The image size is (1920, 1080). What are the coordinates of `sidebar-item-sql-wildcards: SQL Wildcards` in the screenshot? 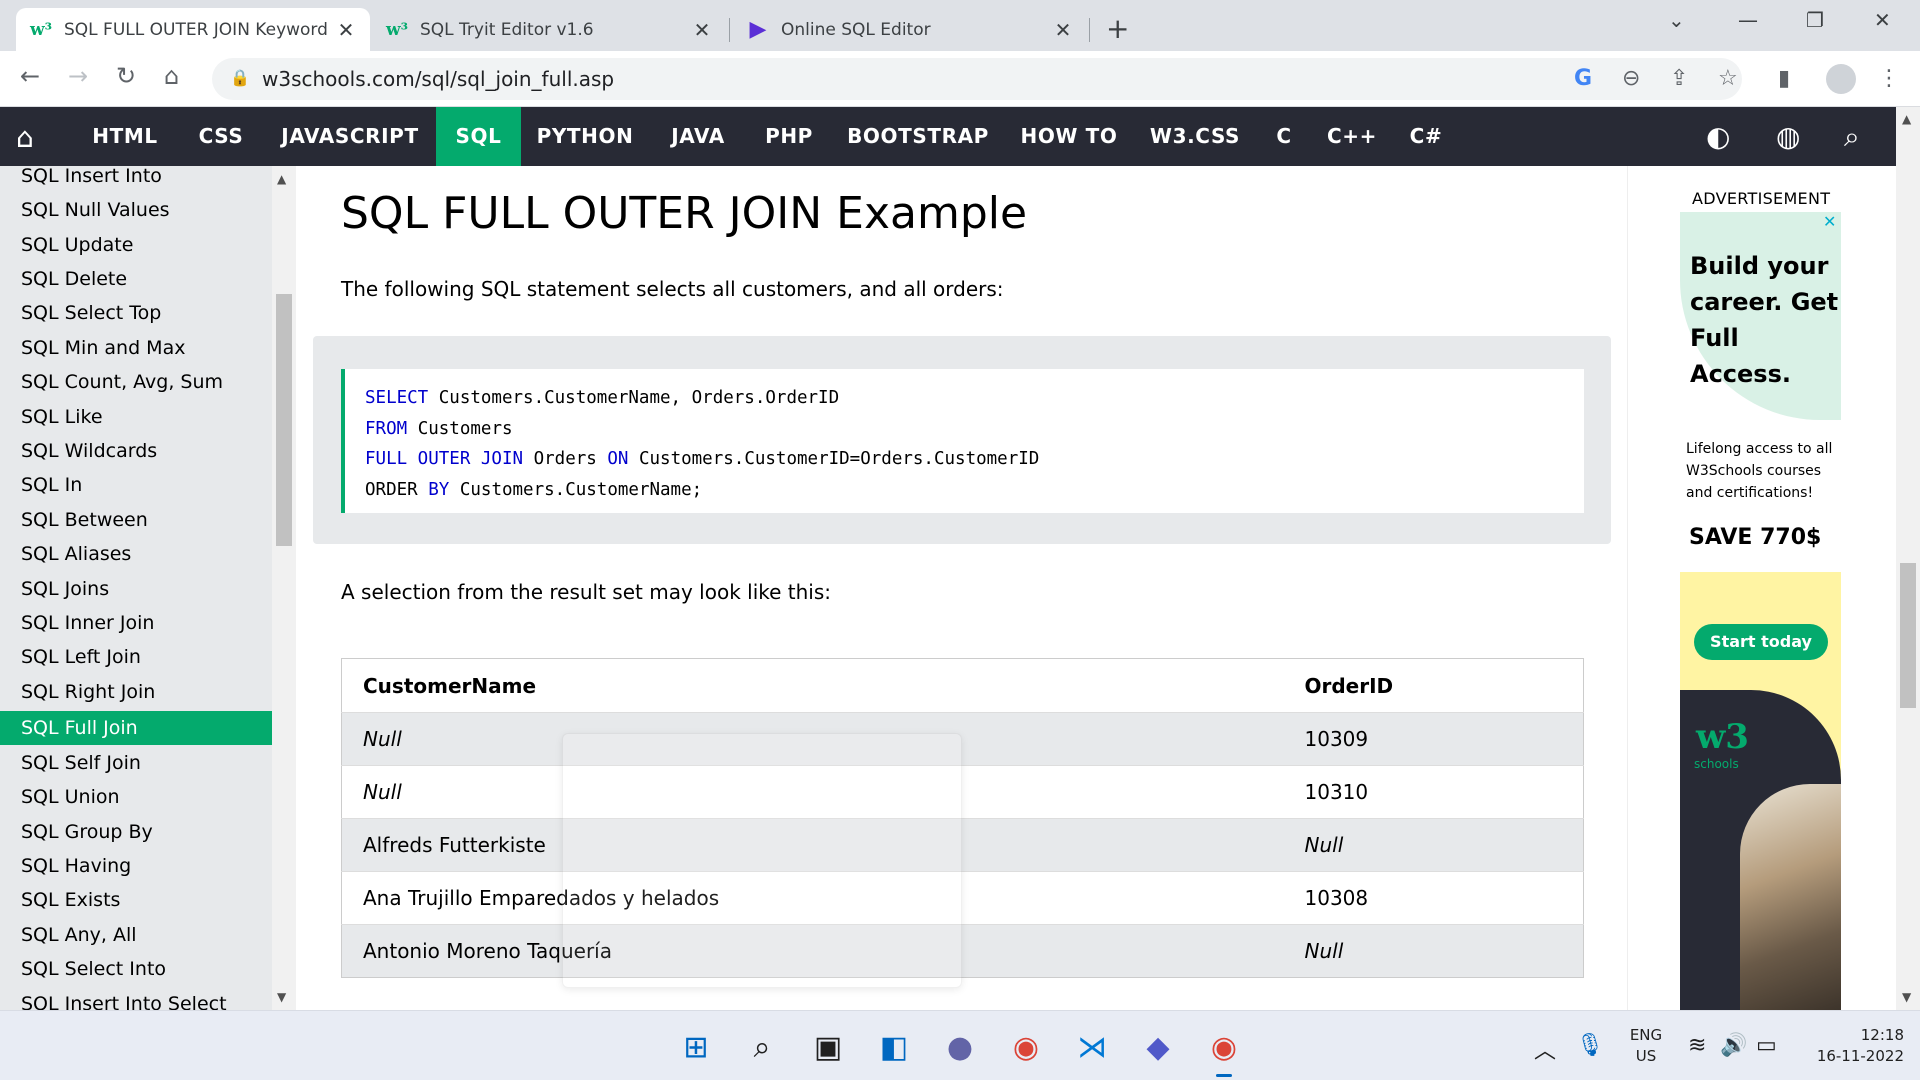 It's located at (136, 451).